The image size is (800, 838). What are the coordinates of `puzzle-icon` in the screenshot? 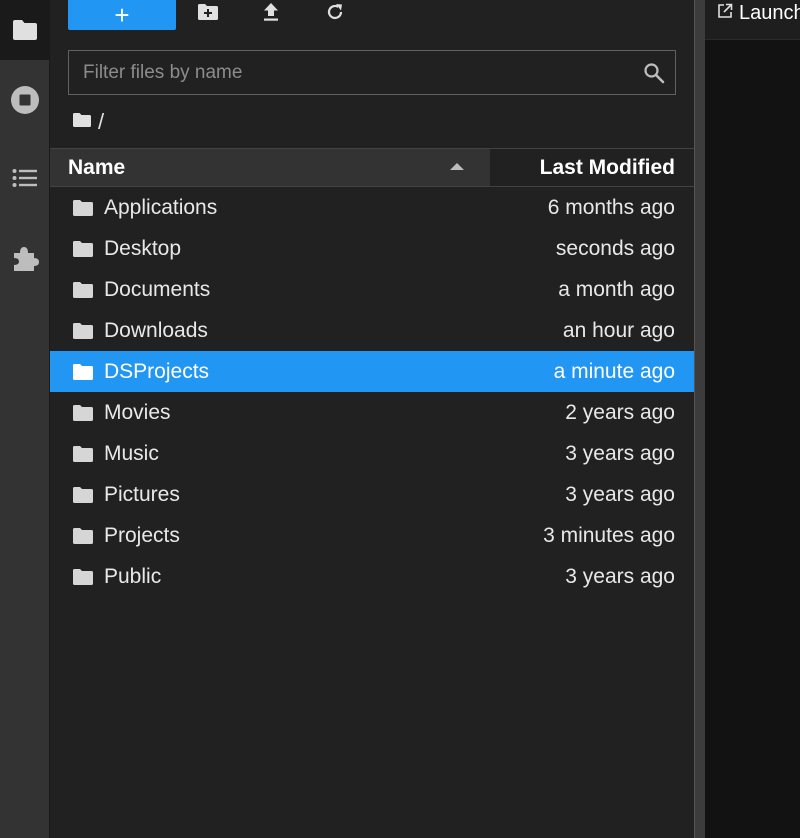 It's located at (25, 258).